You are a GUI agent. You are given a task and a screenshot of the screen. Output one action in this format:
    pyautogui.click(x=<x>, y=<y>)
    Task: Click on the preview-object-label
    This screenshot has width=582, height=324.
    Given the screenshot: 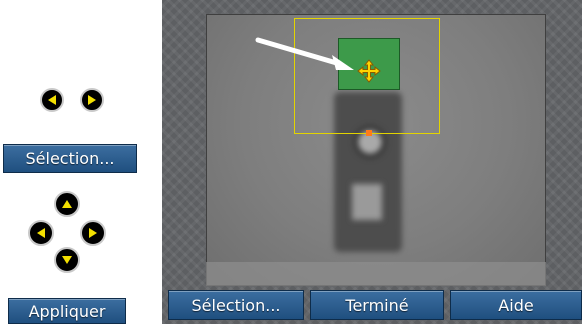 What is the action you would take?
    pyautogui.click(x=367, y=202)
    